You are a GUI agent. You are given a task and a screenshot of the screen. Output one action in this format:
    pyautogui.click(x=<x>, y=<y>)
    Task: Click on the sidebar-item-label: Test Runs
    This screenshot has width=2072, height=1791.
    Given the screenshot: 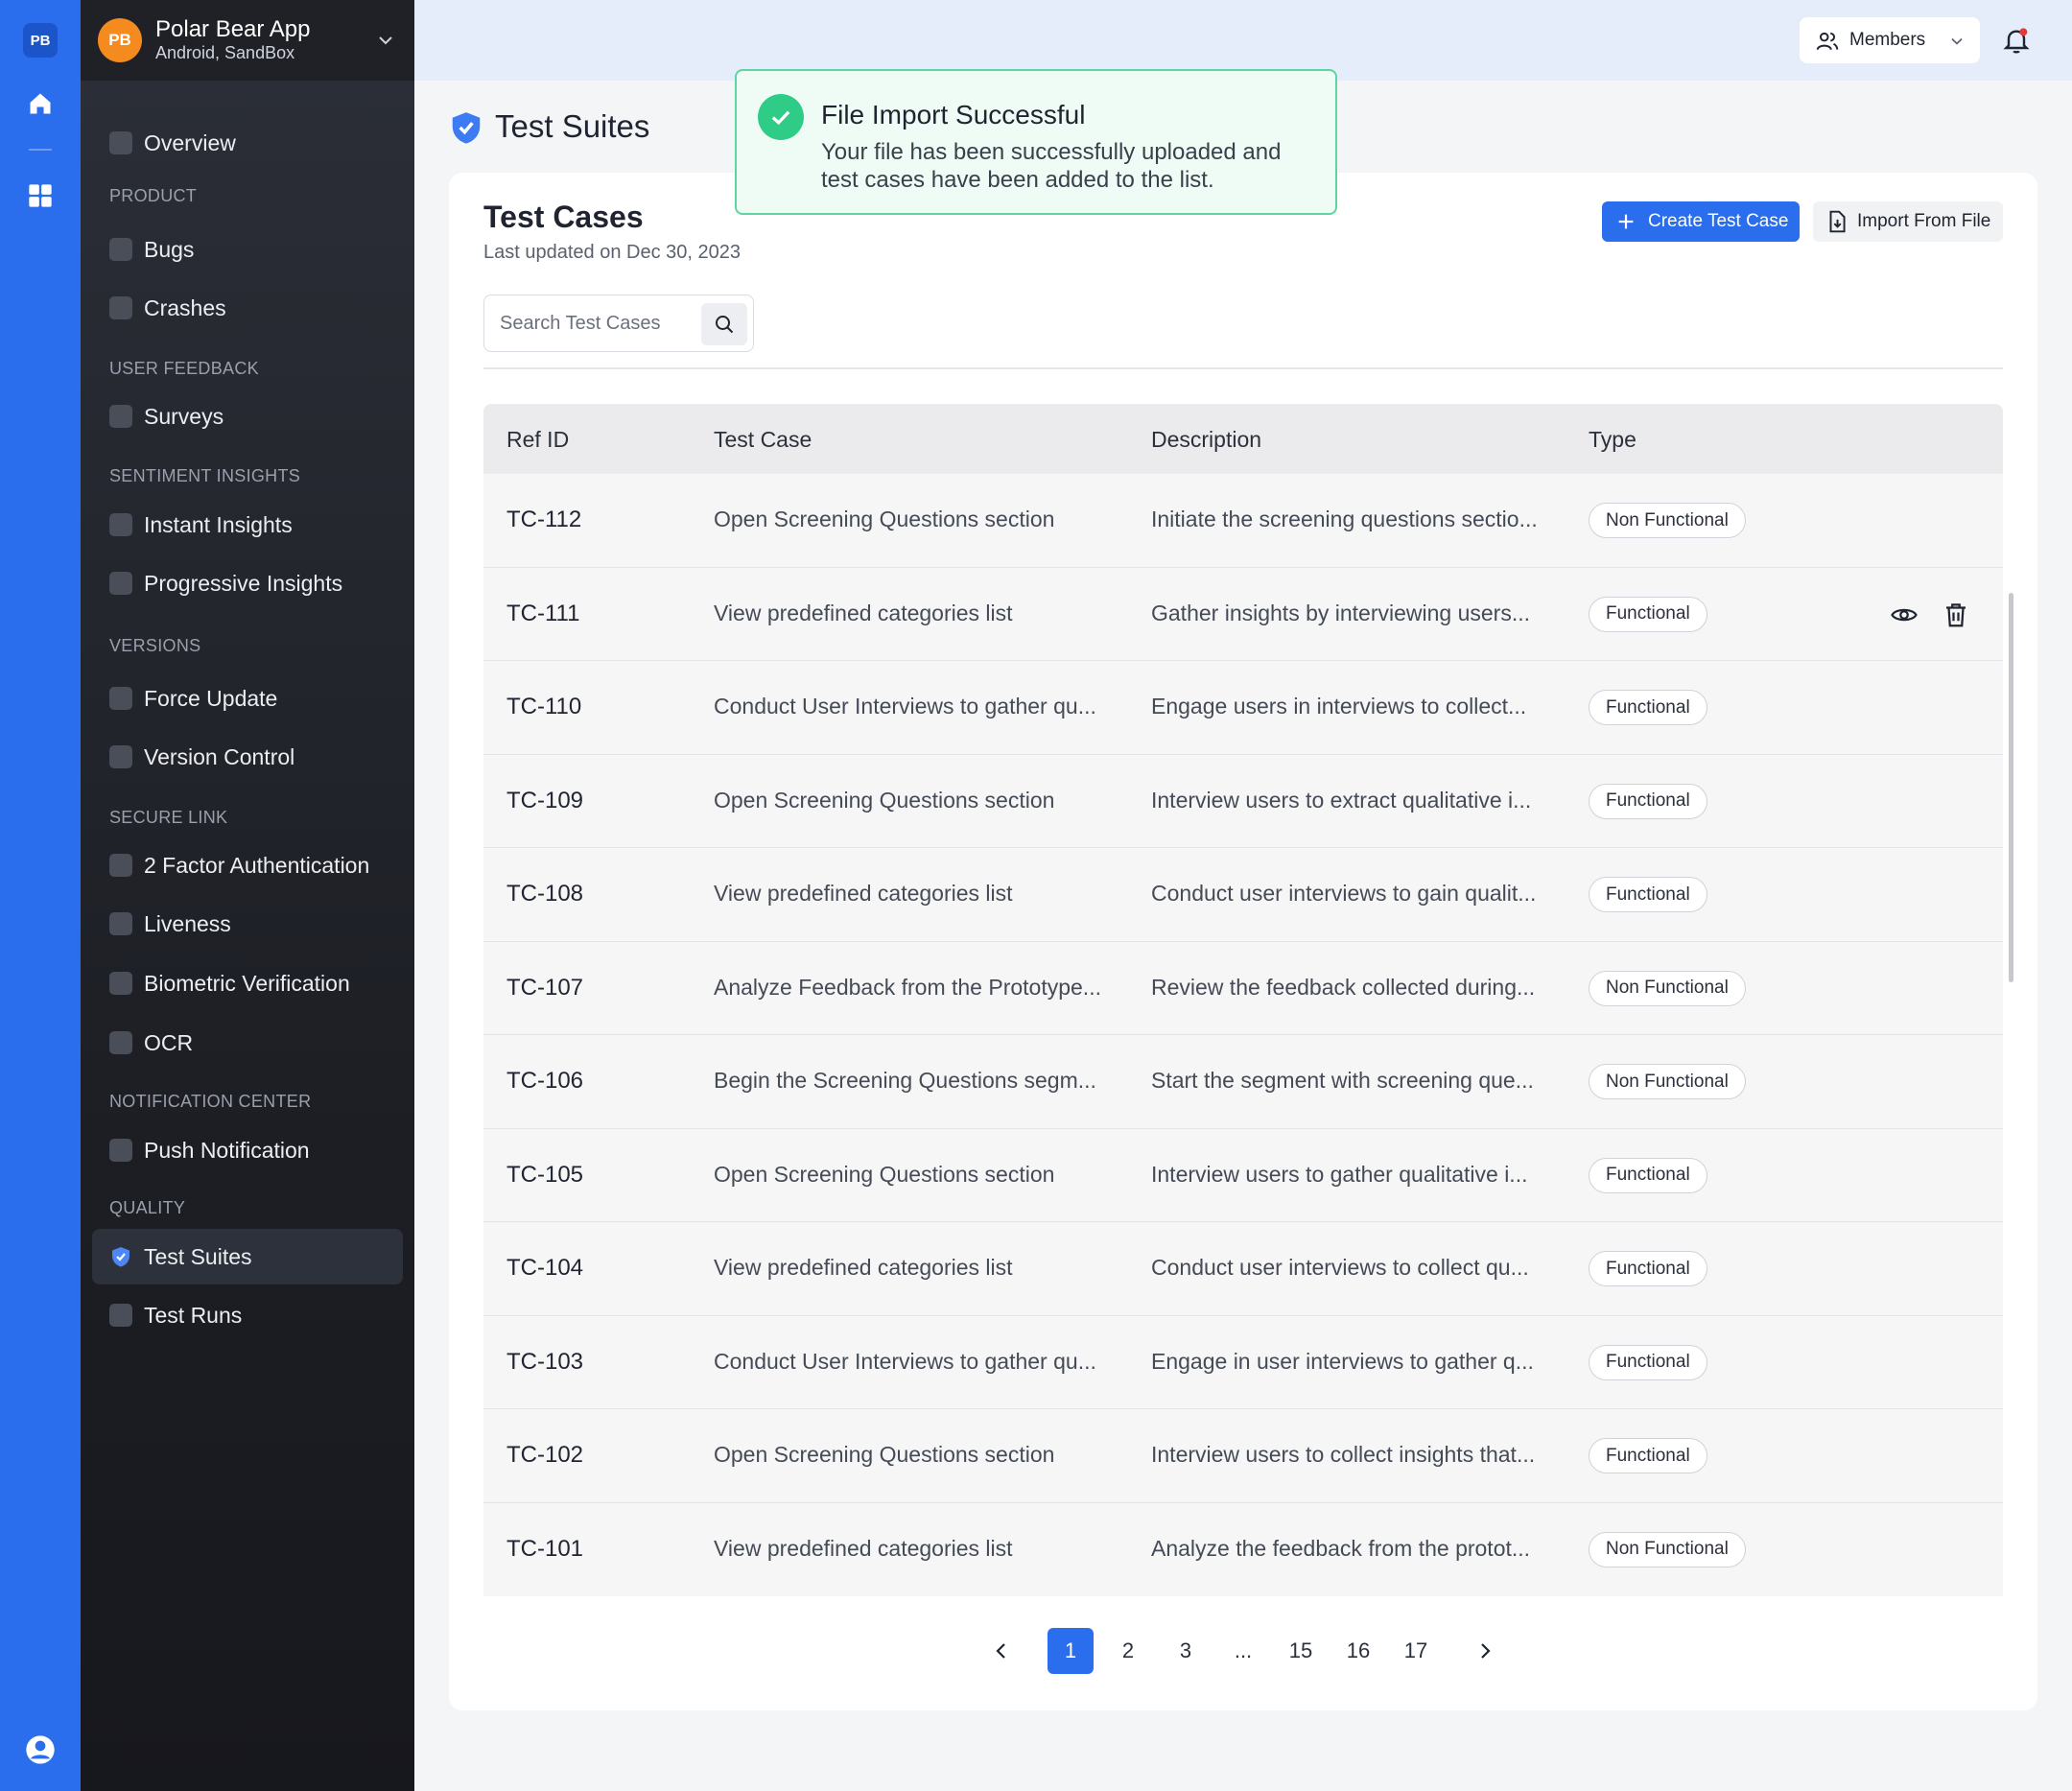 What is the action you would take?
    pyautogui.click(x=193, y=1315)
    